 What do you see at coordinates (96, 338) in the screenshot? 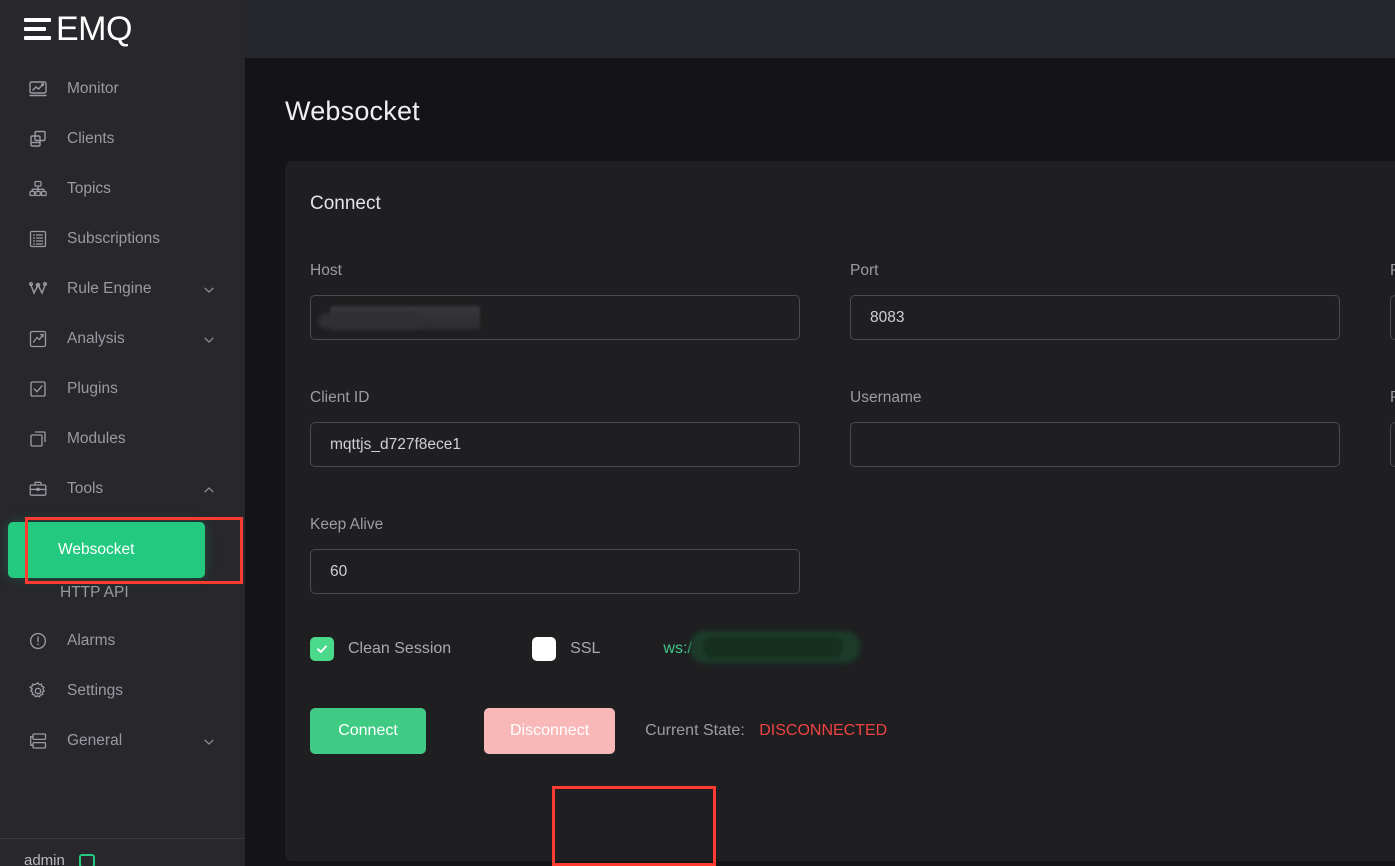
I see `sidebar-item-label: Analysis` at bounding box center [96, 338].